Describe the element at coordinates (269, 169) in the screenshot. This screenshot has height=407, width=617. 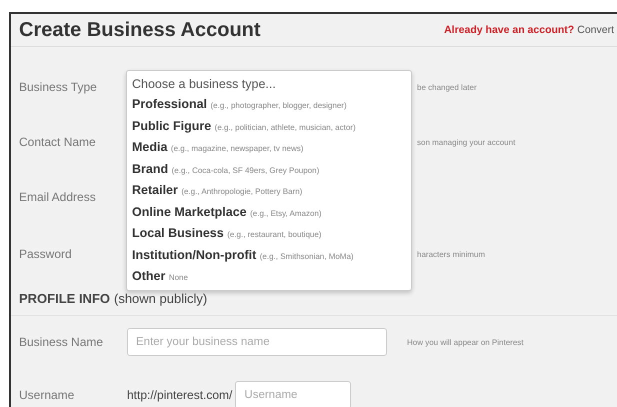
I see `dropdown-option: Brand (e.g., Coca-cola, SF 49ers, Grey Poupon)` at that location.